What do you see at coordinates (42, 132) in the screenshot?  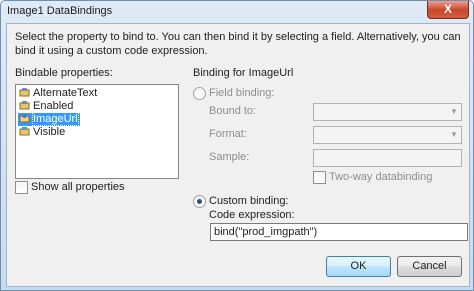 I see `list-item-visible: Visible` at bounding box center [42, 132].